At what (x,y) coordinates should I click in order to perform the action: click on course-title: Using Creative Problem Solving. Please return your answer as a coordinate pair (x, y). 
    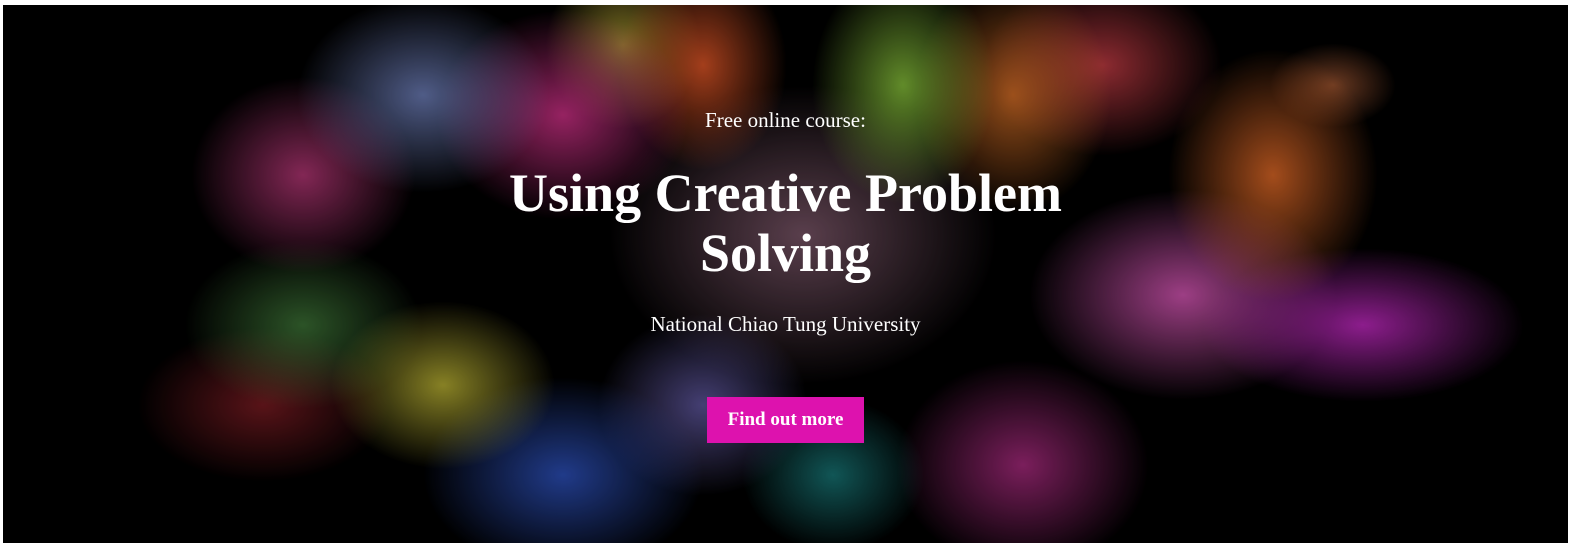
    Looking at the image, I should click on (785, 223).